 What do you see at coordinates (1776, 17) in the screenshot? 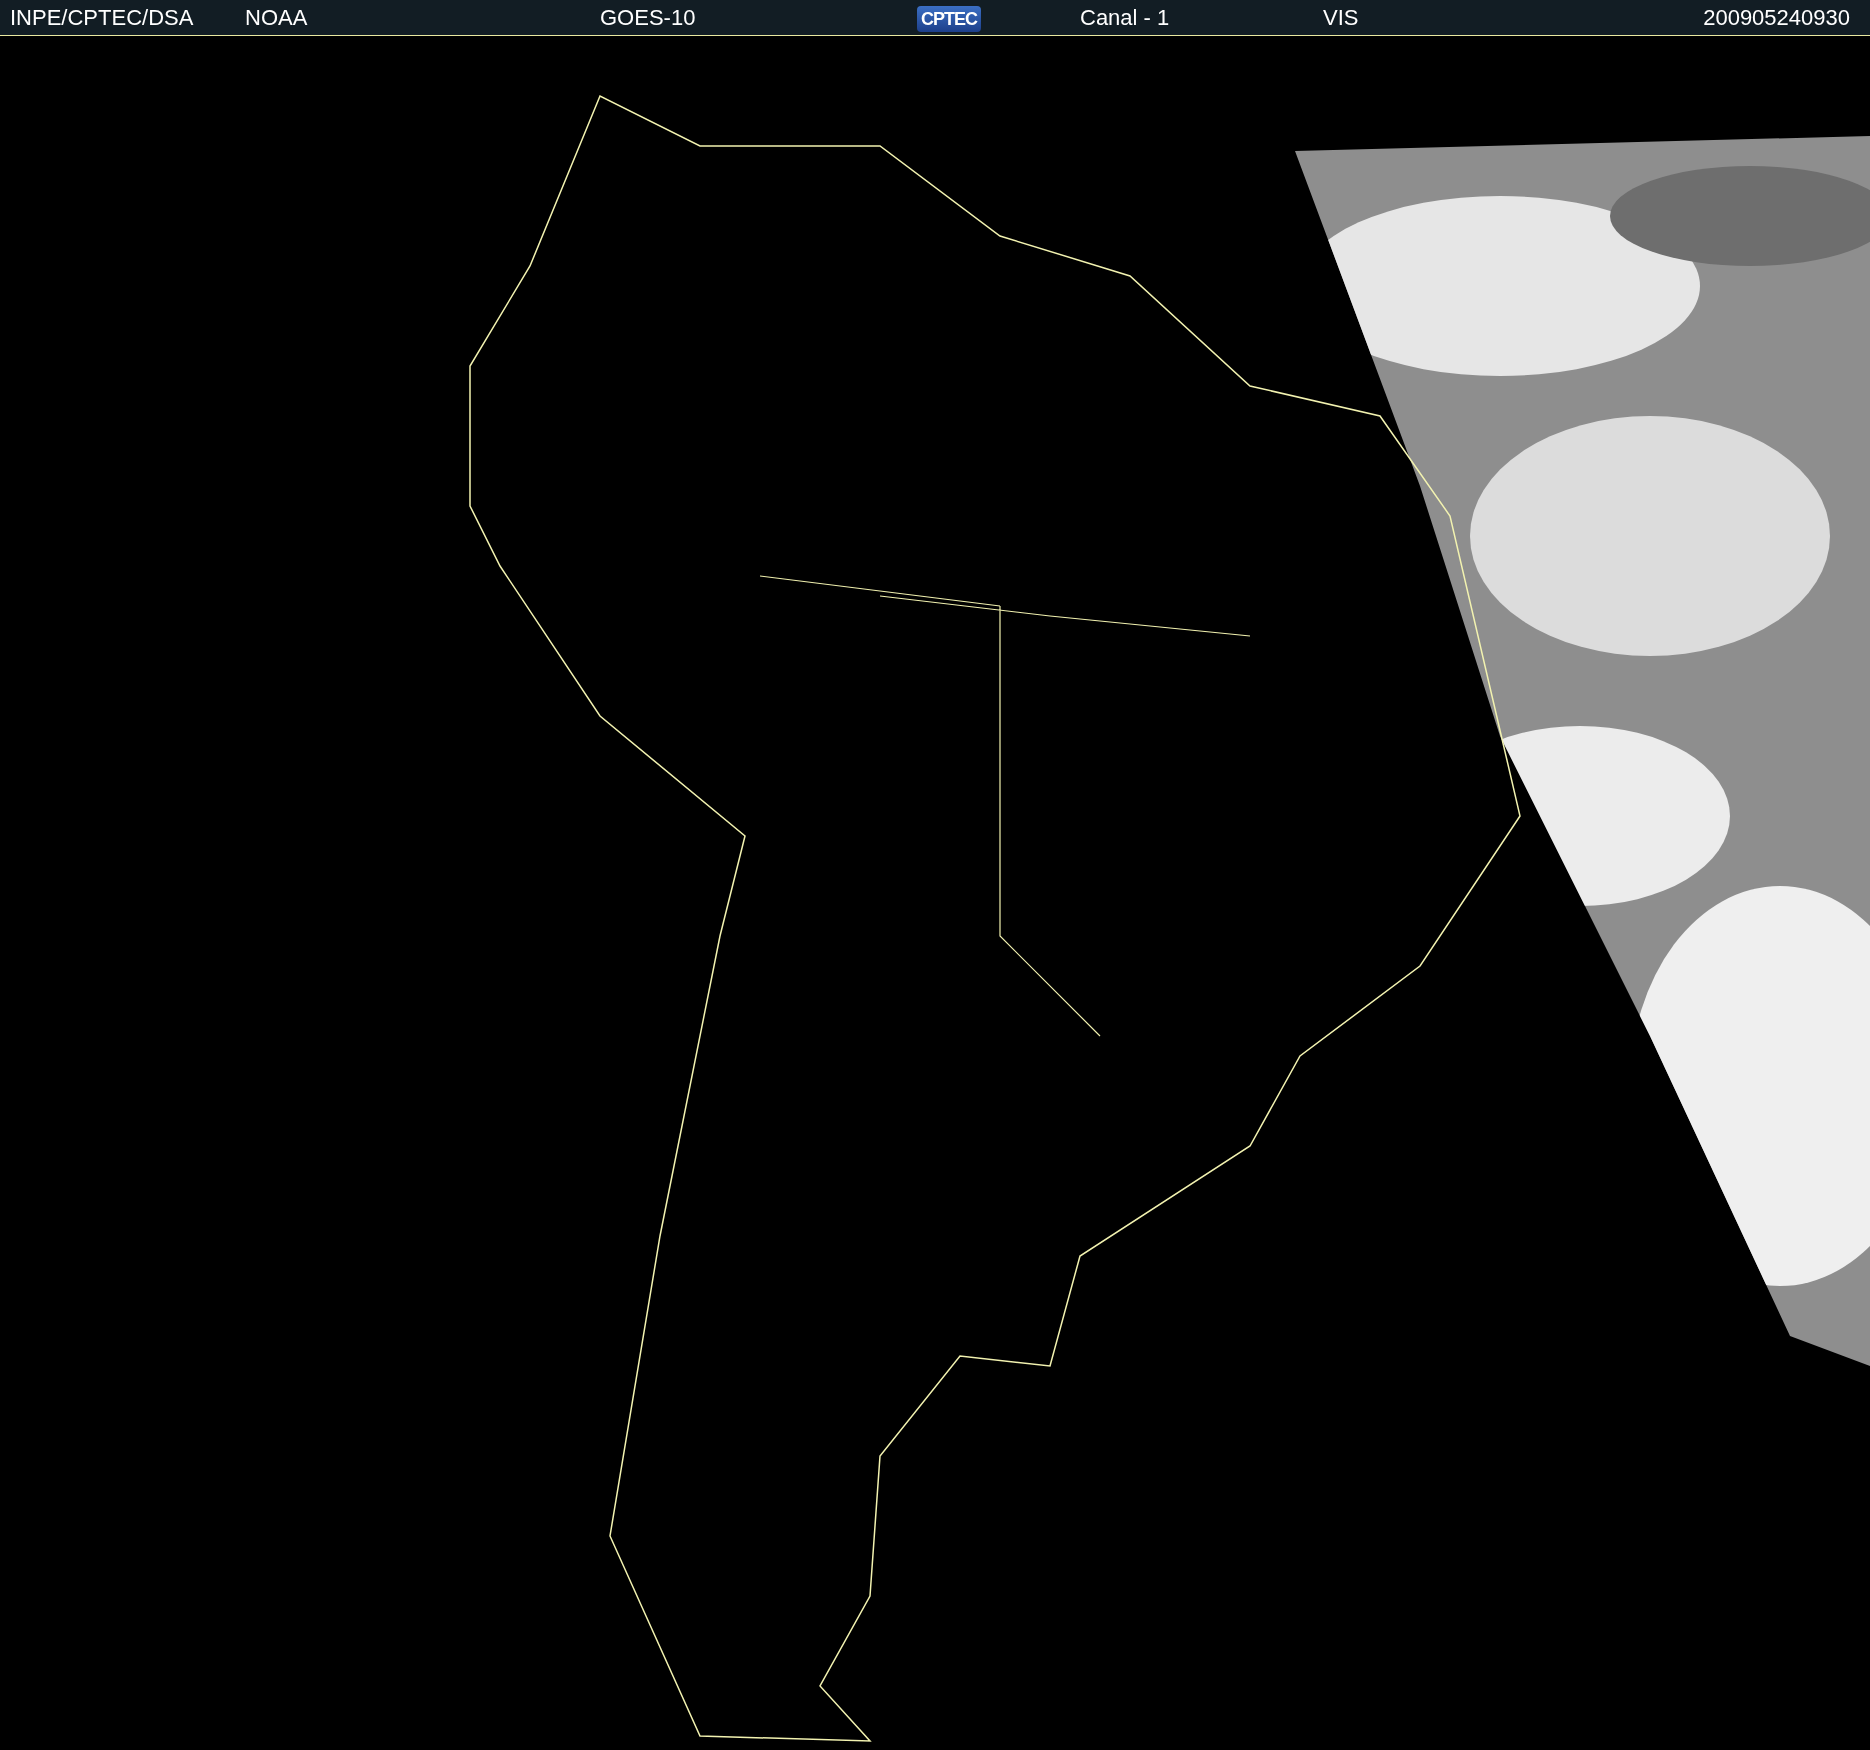
I see `timestamp-label: 200905240930` at bounding box center [1776, 17].